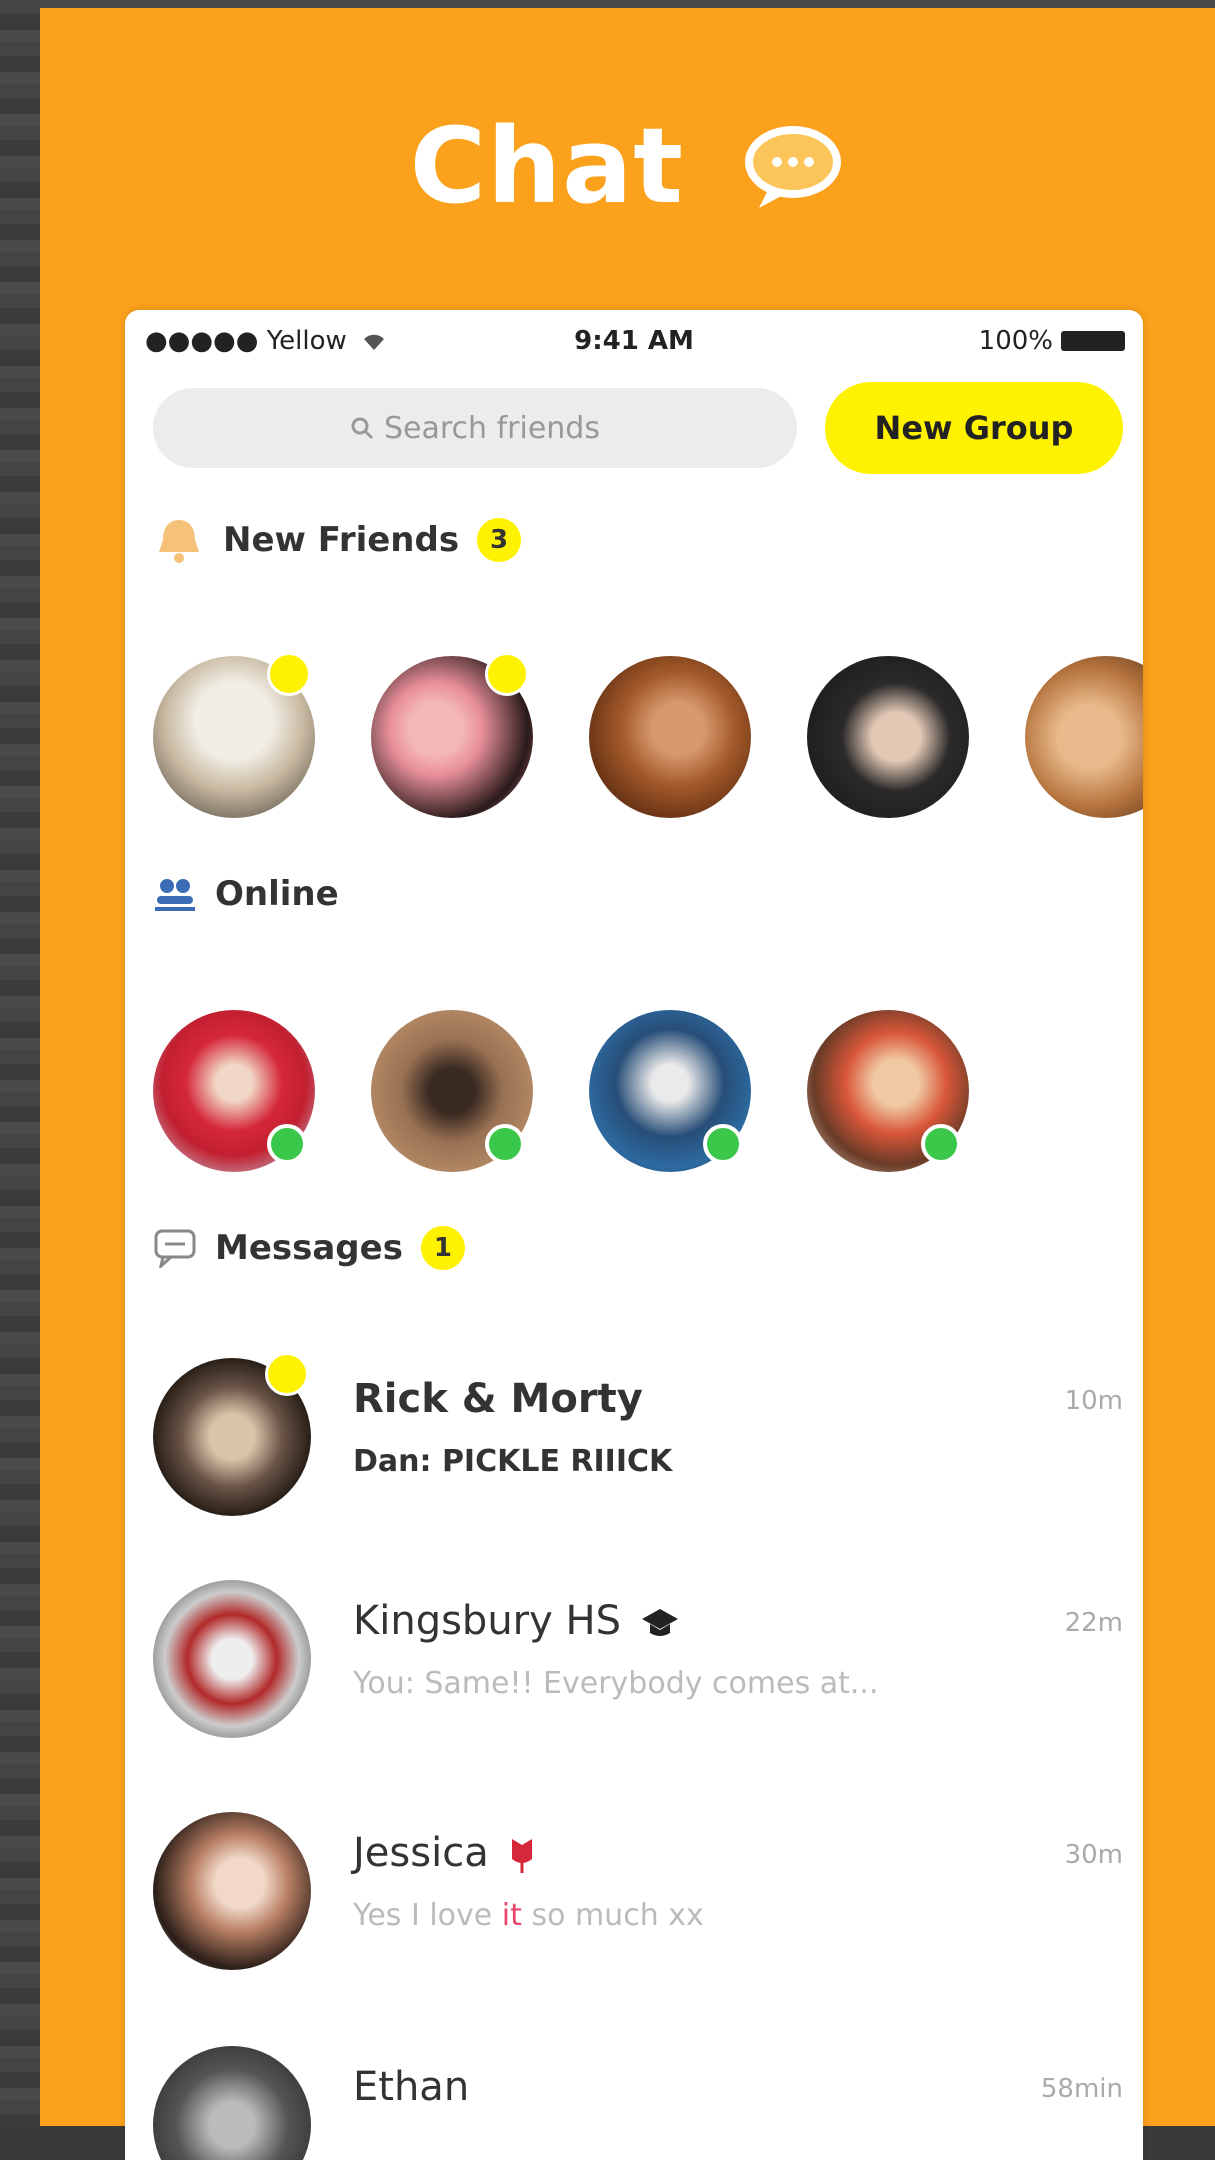 This screenshot has height=2160, width=1215. I want to click on conversation-item: Ethan 58min, so click(638, 2103).